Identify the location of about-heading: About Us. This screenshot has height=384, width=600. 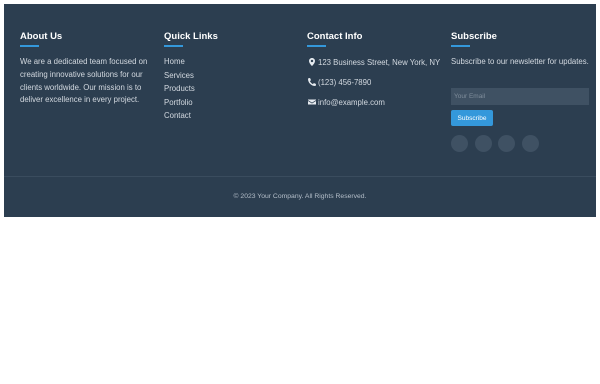
(41, 36).